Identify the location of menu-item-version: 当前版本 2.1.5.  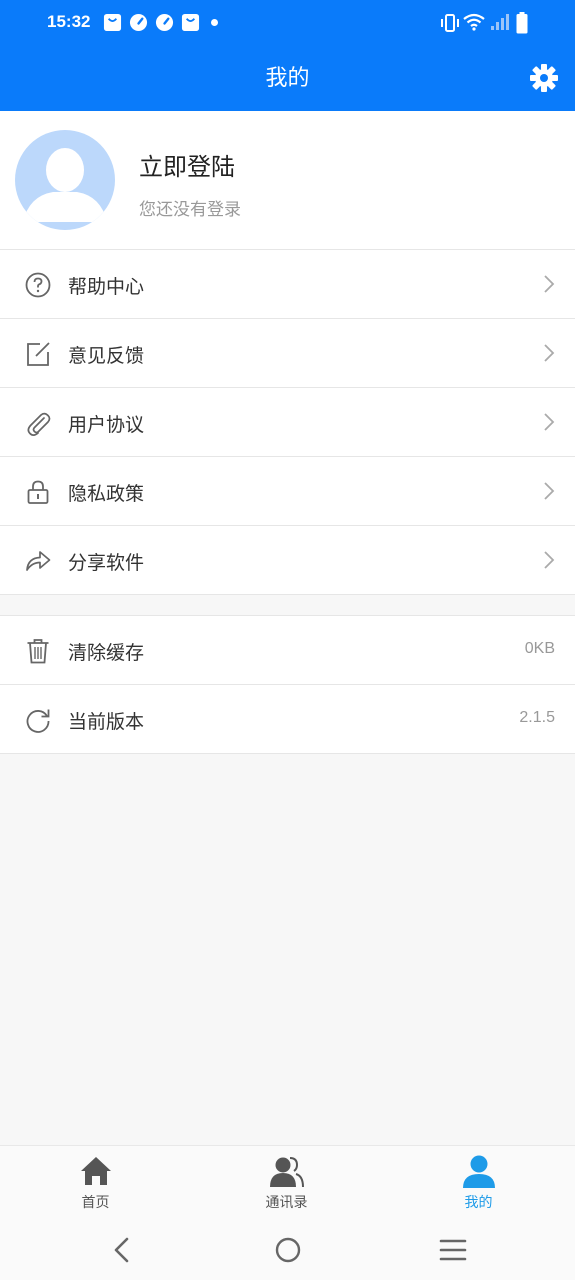
(287, 719).